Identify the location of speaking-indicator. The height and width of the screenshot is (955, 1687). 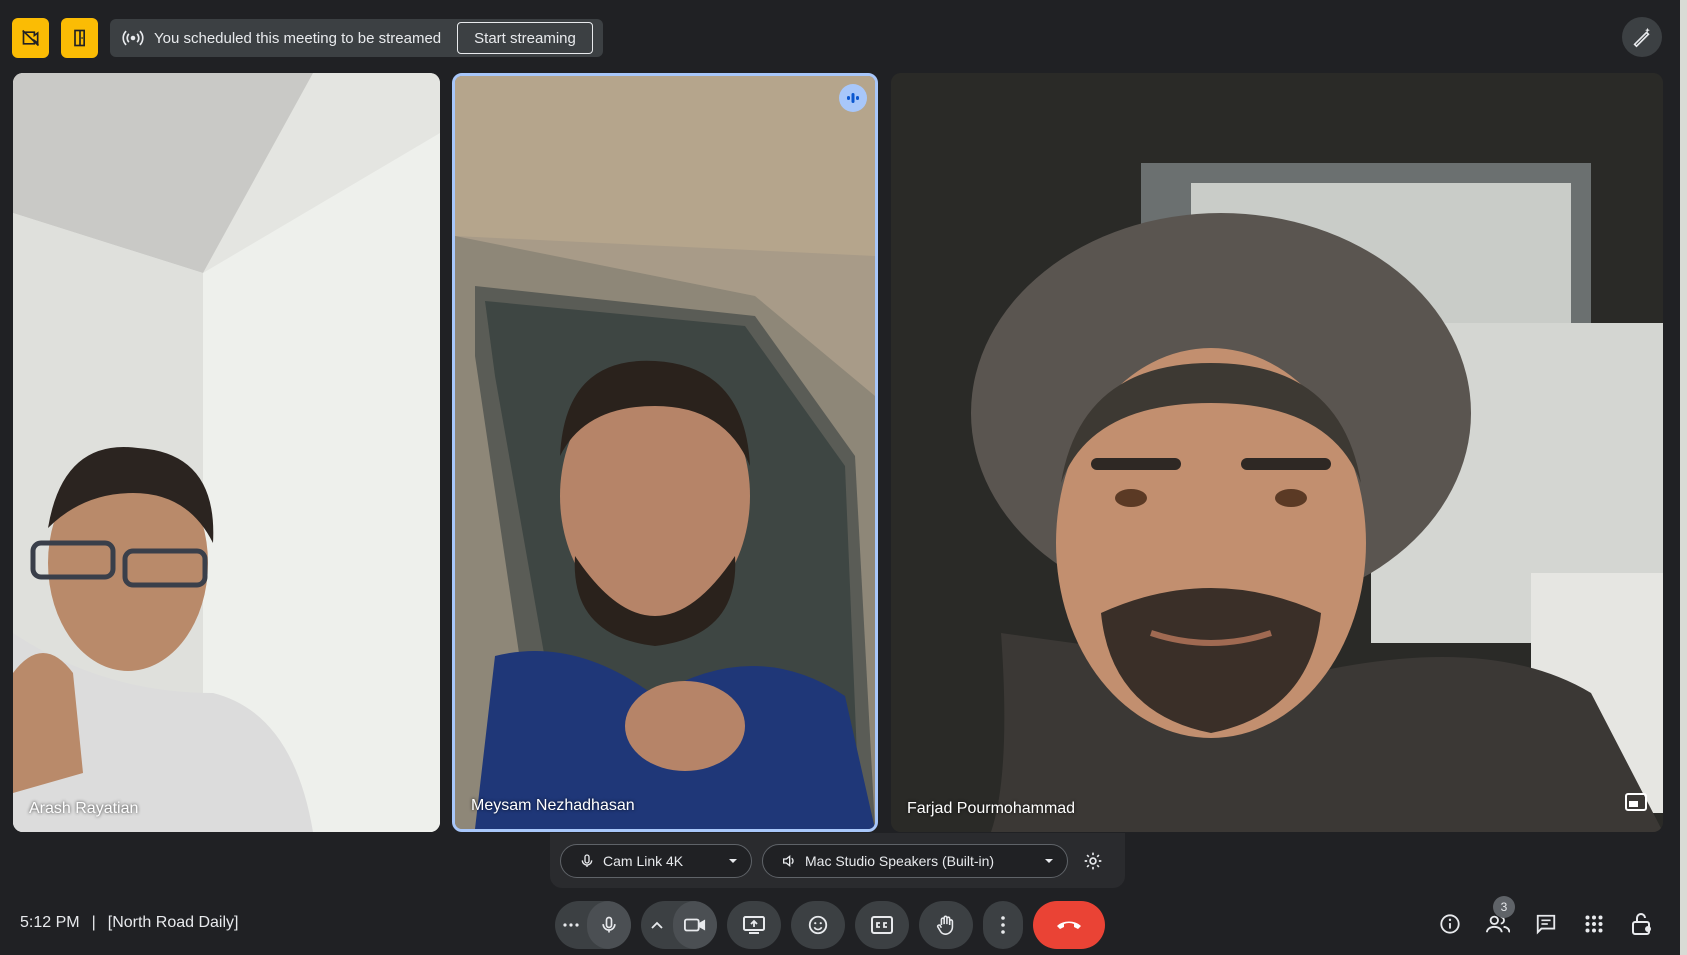
(853, 98).